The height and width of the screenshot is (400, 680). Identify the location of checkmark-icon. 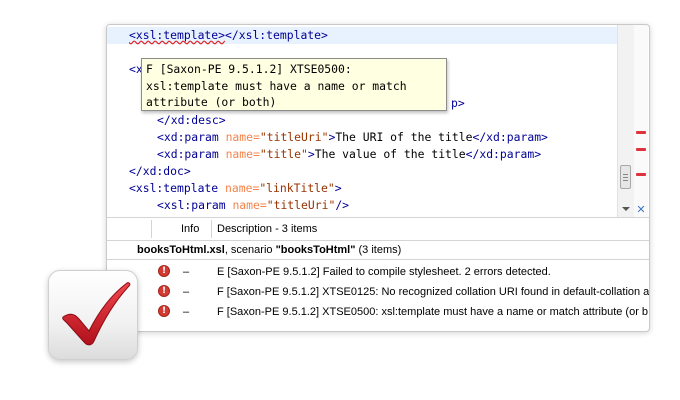
(96, 314).